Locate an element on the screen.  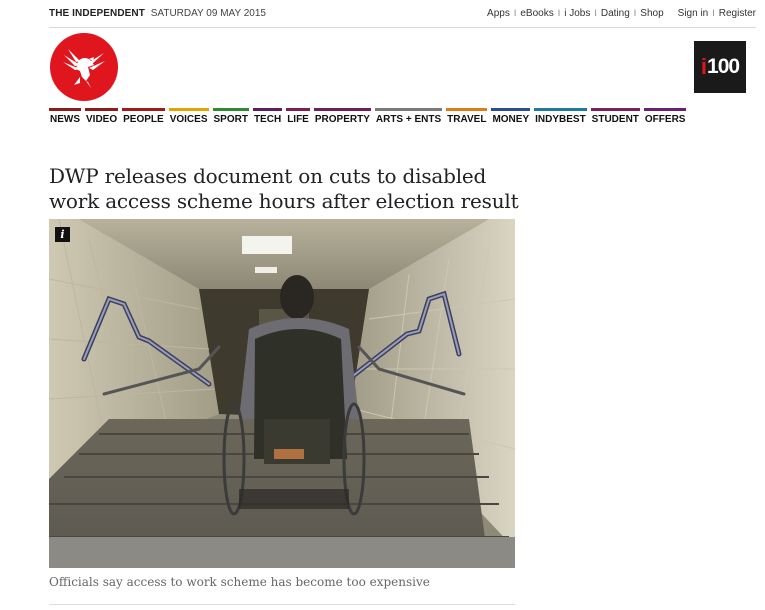
nav-item-offers: OFFERS is located at coordinates (665, 118).